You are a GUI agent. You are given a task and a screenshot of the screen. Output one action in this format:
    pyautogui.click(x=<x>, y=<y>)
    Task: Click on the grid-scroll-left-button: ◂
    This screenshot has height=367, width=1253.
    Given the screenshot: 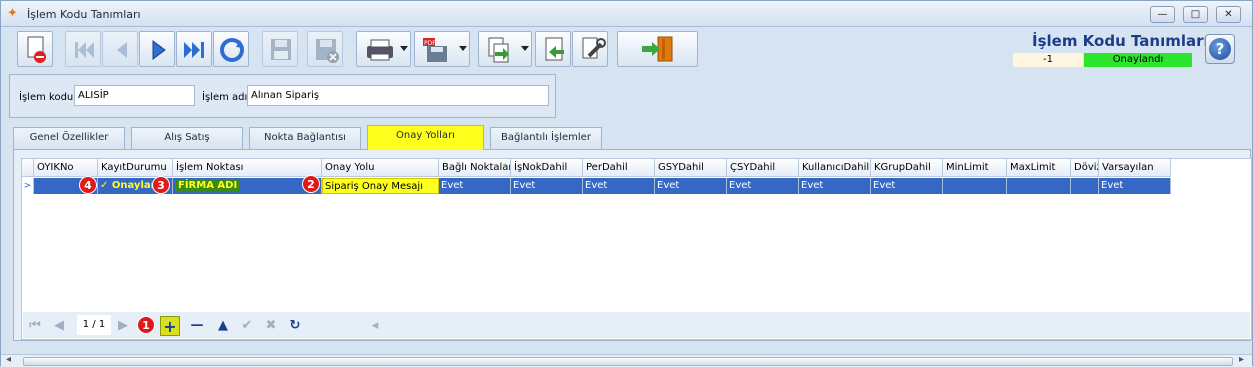 What is the action you would take?
    pyautogui.click(x=375, y=326)
    